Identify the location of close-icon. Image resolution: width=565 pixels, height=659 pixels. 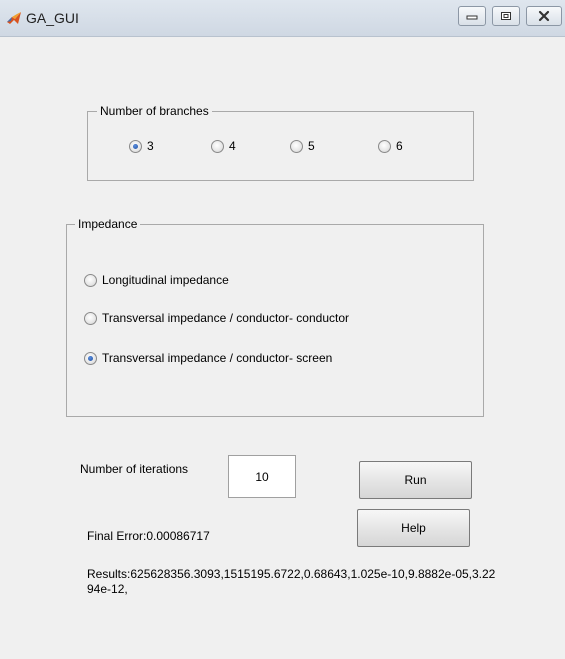
(544, 16).